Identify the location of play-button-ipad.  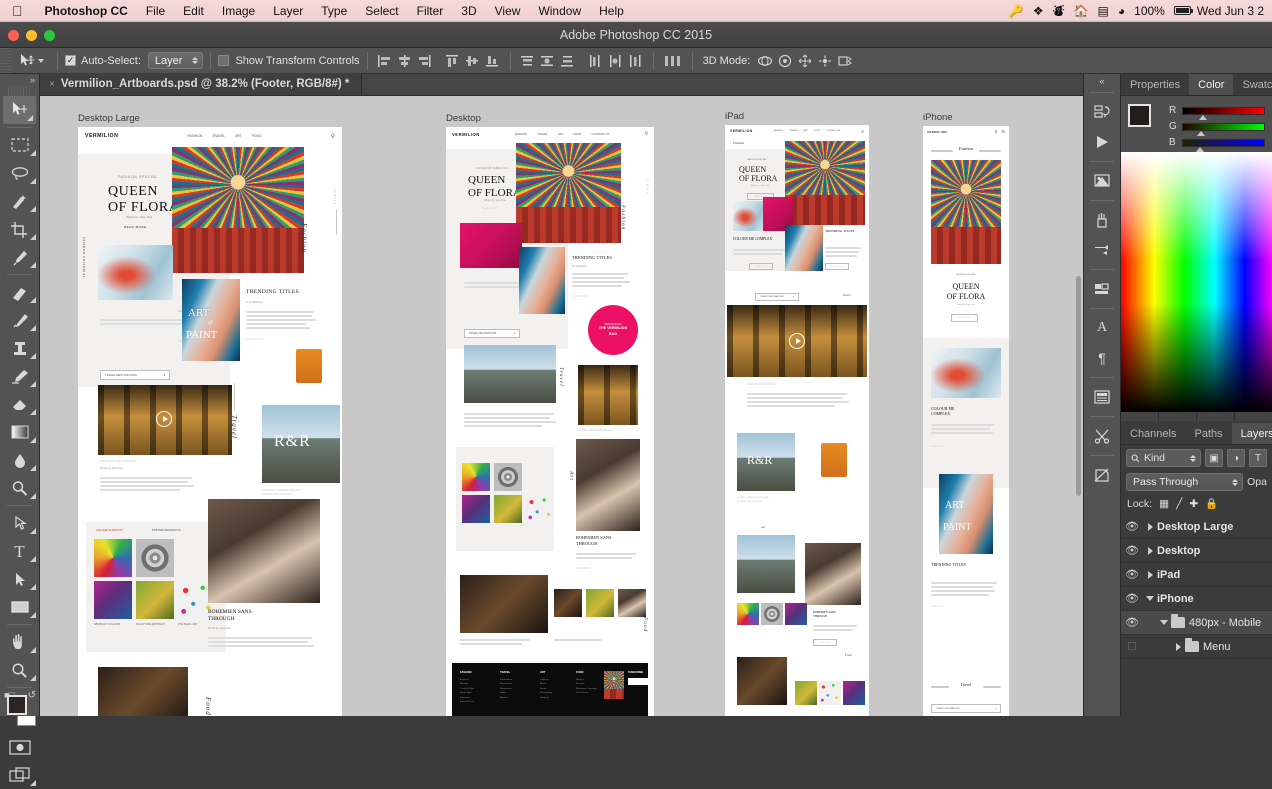
(797, 341).